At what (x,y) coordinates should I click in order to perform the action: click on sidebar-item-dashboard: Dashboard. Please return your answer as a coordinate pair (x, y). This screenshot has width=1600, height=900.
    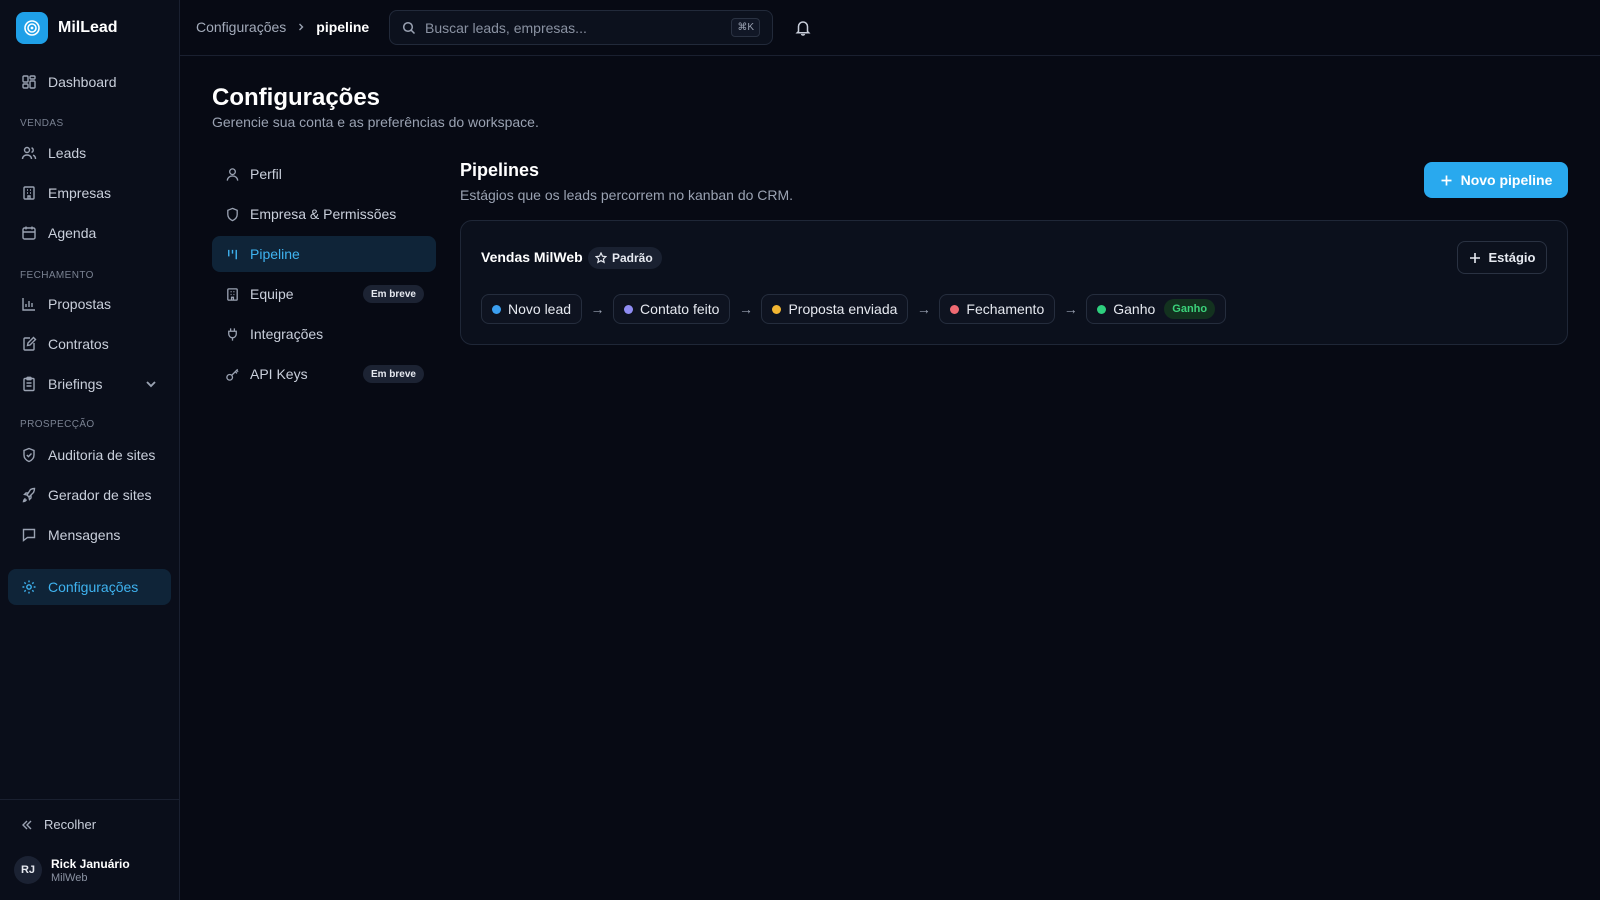
    Looking at the image, I should click on (89, 82).